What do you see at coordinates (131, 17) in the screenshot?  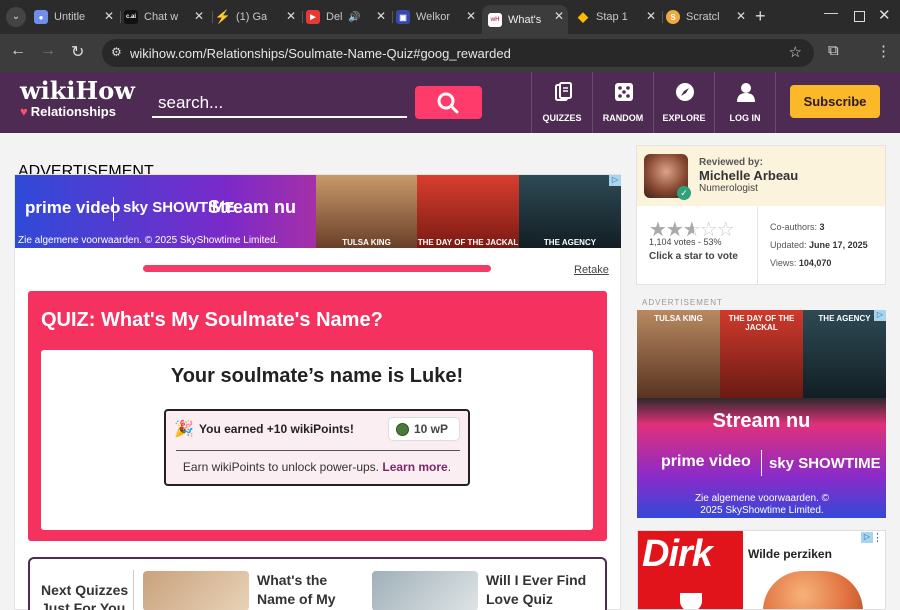 I see `character-ai-favicon-icon: c.ai` at bounding box center [131, 17].